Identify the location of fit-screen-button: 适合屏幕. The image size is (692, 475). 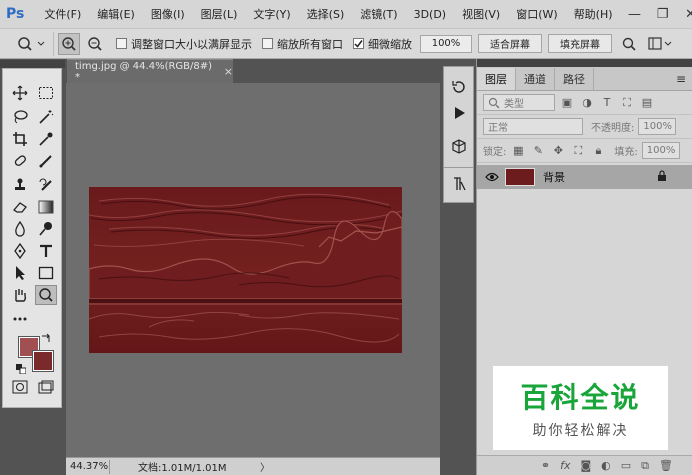
(510, 43).